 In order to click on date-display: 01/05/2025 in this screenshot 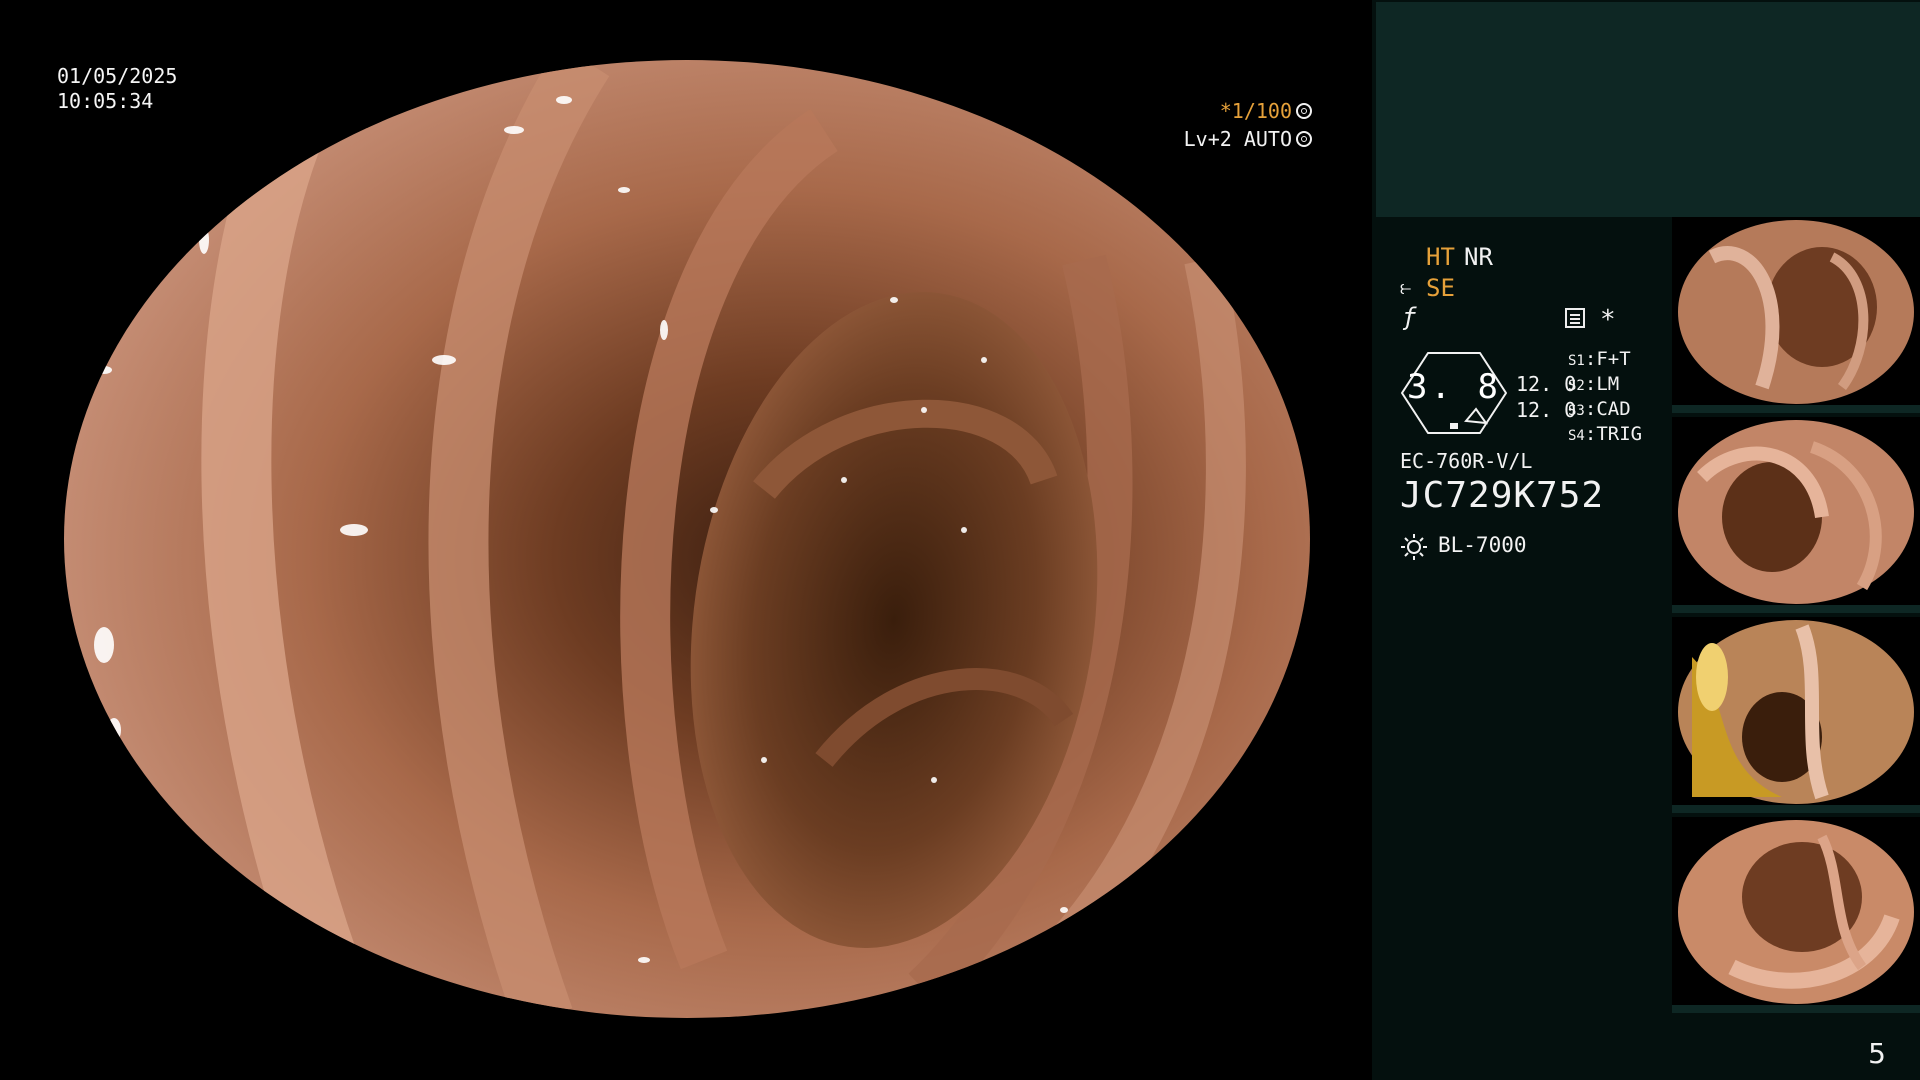, I will do `click(117, 76)`.